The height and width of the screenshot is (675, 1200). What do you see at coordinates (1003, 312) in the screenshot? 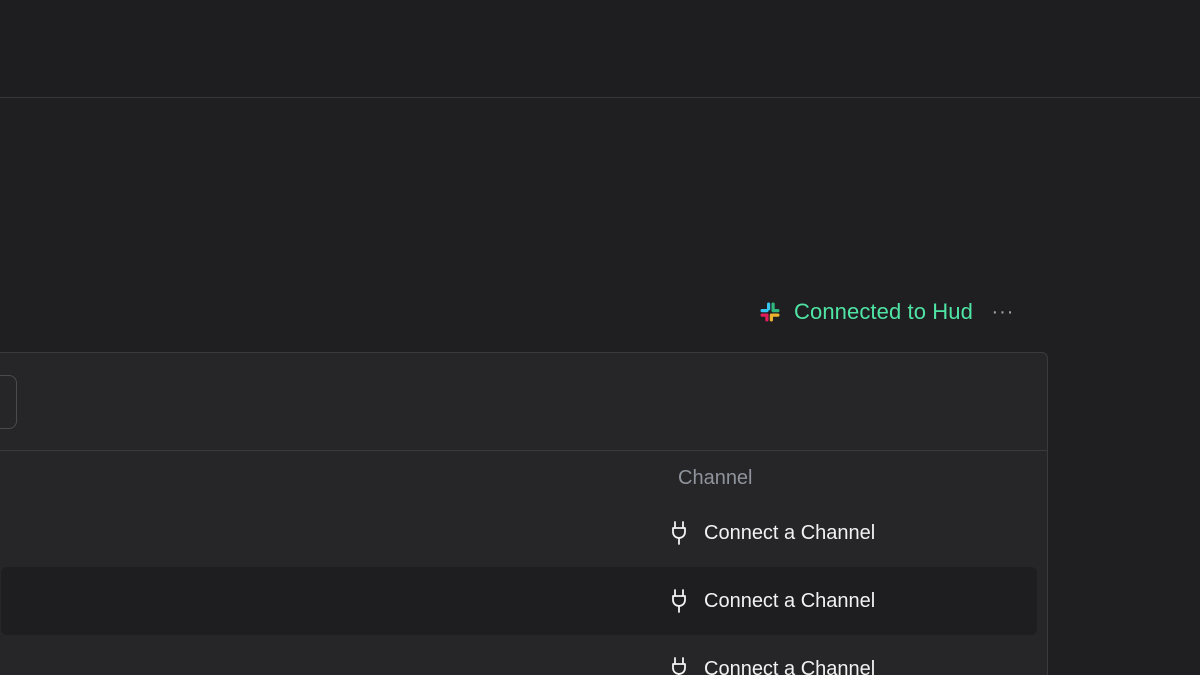
I see `more-options-button: ···` at bounding box center [1003, 312].